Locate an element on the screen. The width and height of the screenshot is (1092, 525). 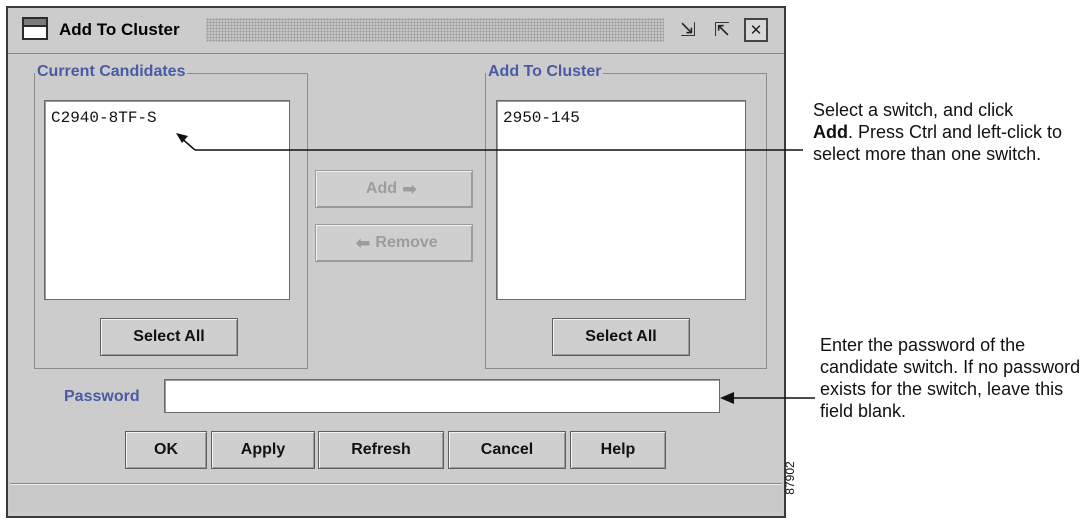
title-bar: Add To Cluster ⇲ ⇱ ✕ is located at coordinates (396, 31).